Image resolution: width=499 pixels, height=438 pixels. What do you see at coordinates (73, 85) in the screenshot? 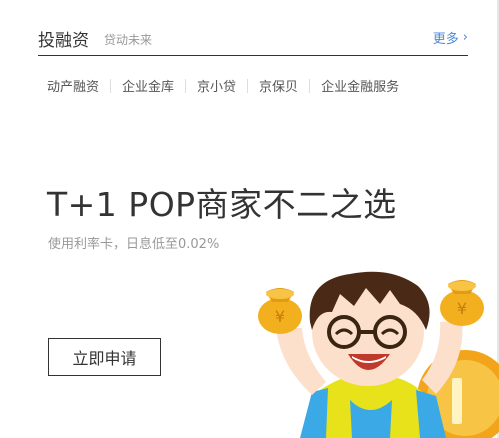
I see `tab-dongchan-rongzi: 动产融资` at bounding box center [73, 85].